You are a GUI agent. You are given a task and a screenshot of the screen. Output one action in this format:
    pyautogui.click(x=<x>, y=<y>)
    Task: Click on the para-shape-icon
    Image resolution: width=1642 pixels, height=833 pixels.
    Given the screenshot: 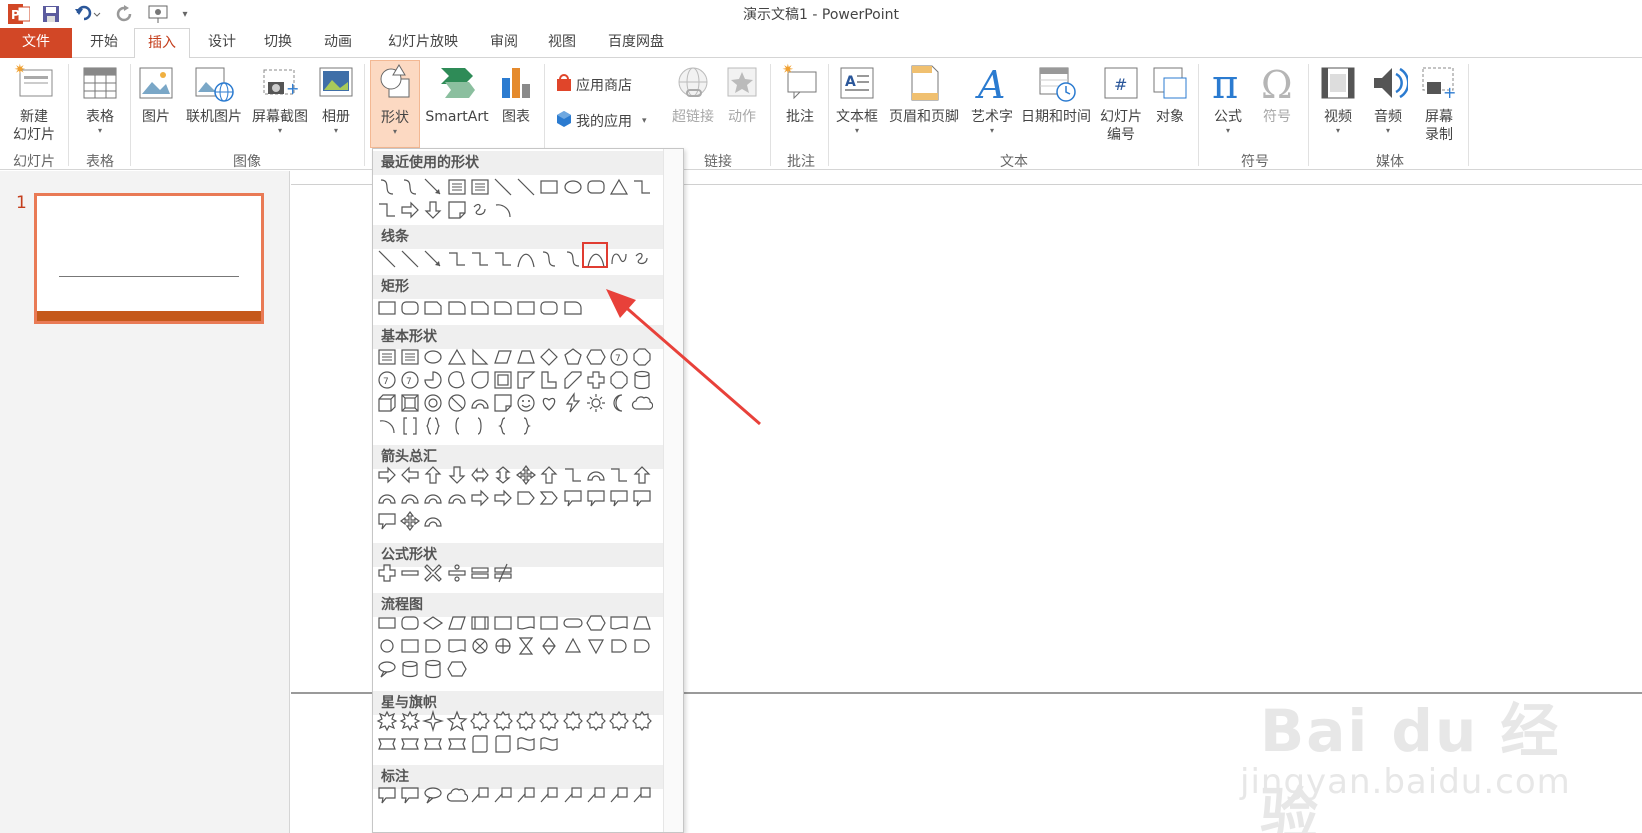 What is the action you would take?
    pyautogui.click(x=457, y=623)
    